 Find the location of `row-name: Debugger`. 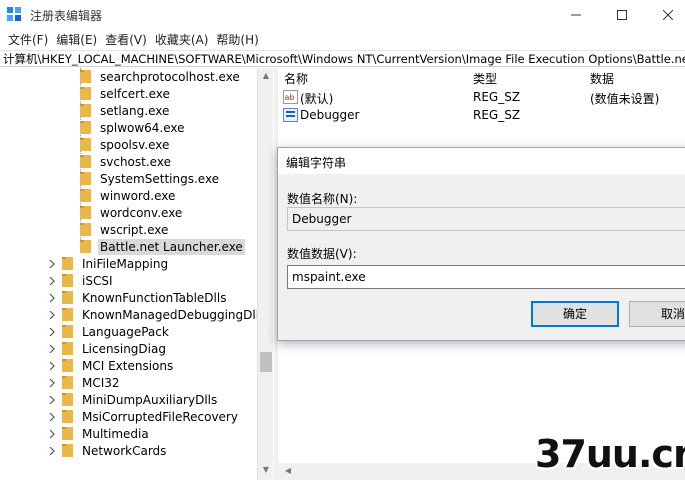

row-name: Debugger is located at coordinates (330, 115).